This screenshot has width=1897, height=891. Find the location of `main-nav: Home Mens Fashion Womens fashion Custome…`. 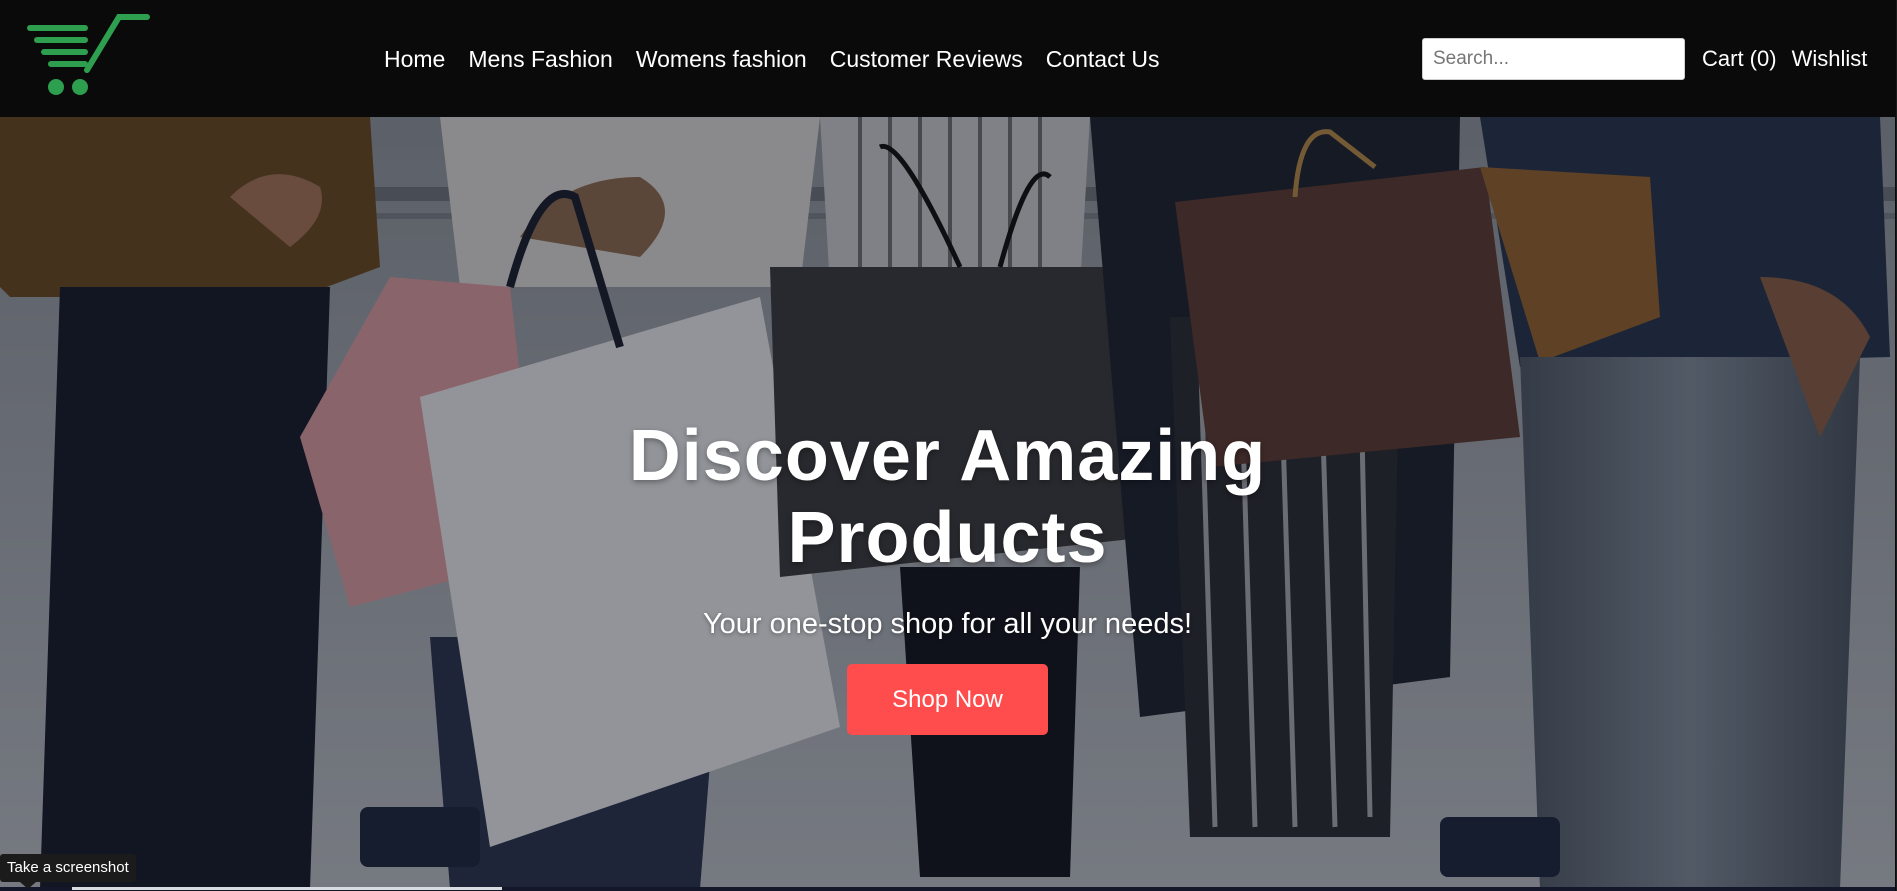

main-nav: Home Mens Fashion Womens fashion Custome… is located at coordinates (771, 59).